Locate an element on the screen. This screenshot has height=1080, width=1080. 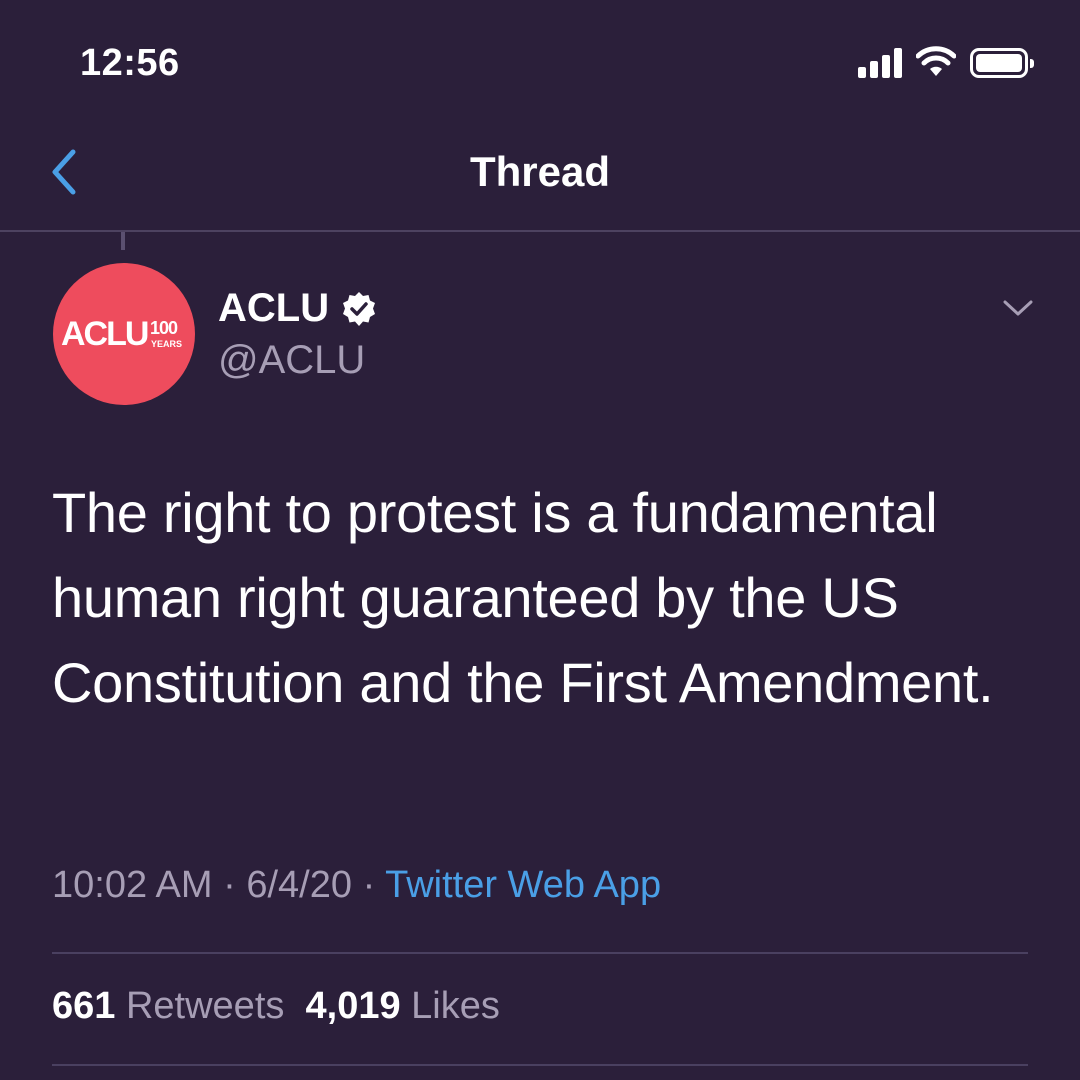
verified-badge-icon is located at coordinates (359, 308).